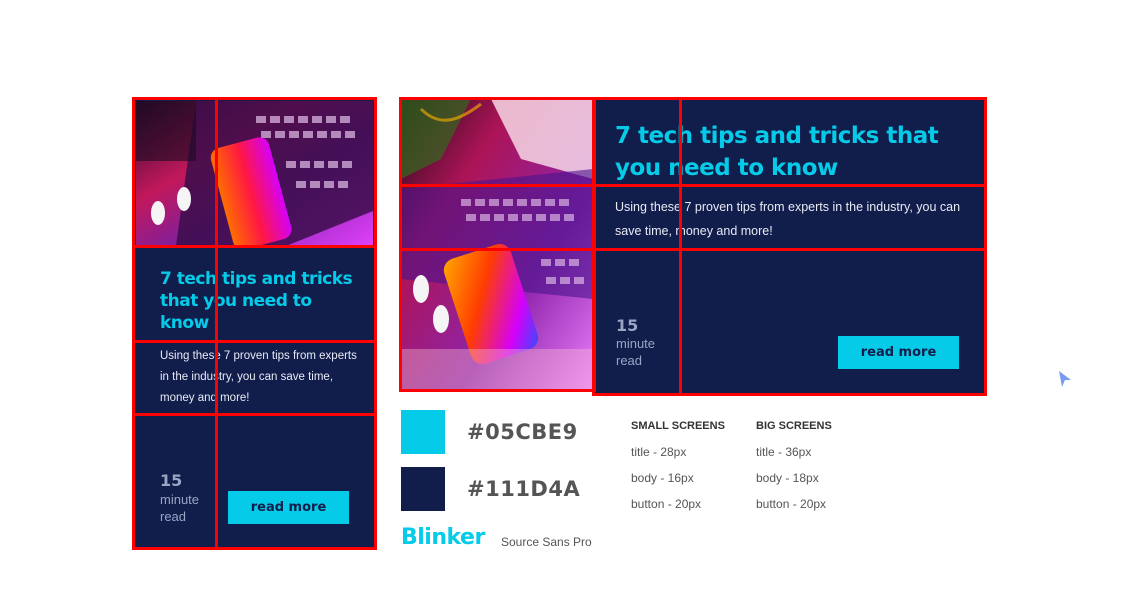 This screenshot has height=602, width=1141. Describe the element at coordinates (443, 537) in the screenshot. I see `heading-font-sample: Blinker` at that location.